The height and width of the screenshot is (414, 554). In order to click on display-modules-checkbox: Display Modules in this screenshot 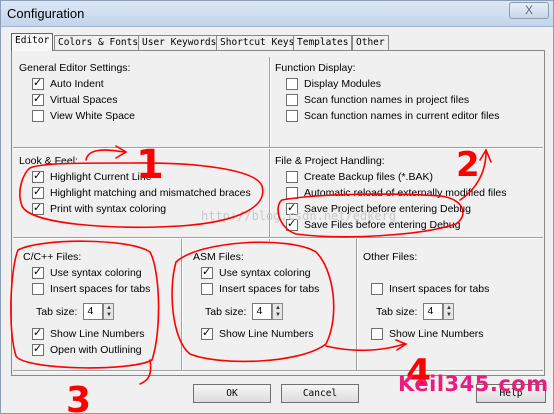, I will do `click(333, 84)`.